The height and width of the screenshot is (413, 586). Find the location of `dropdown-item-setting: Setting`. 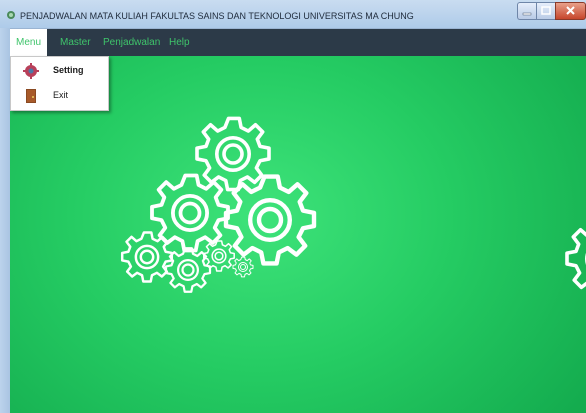

dropdown-item-setting: Setting is located at coordinates (59, 71).